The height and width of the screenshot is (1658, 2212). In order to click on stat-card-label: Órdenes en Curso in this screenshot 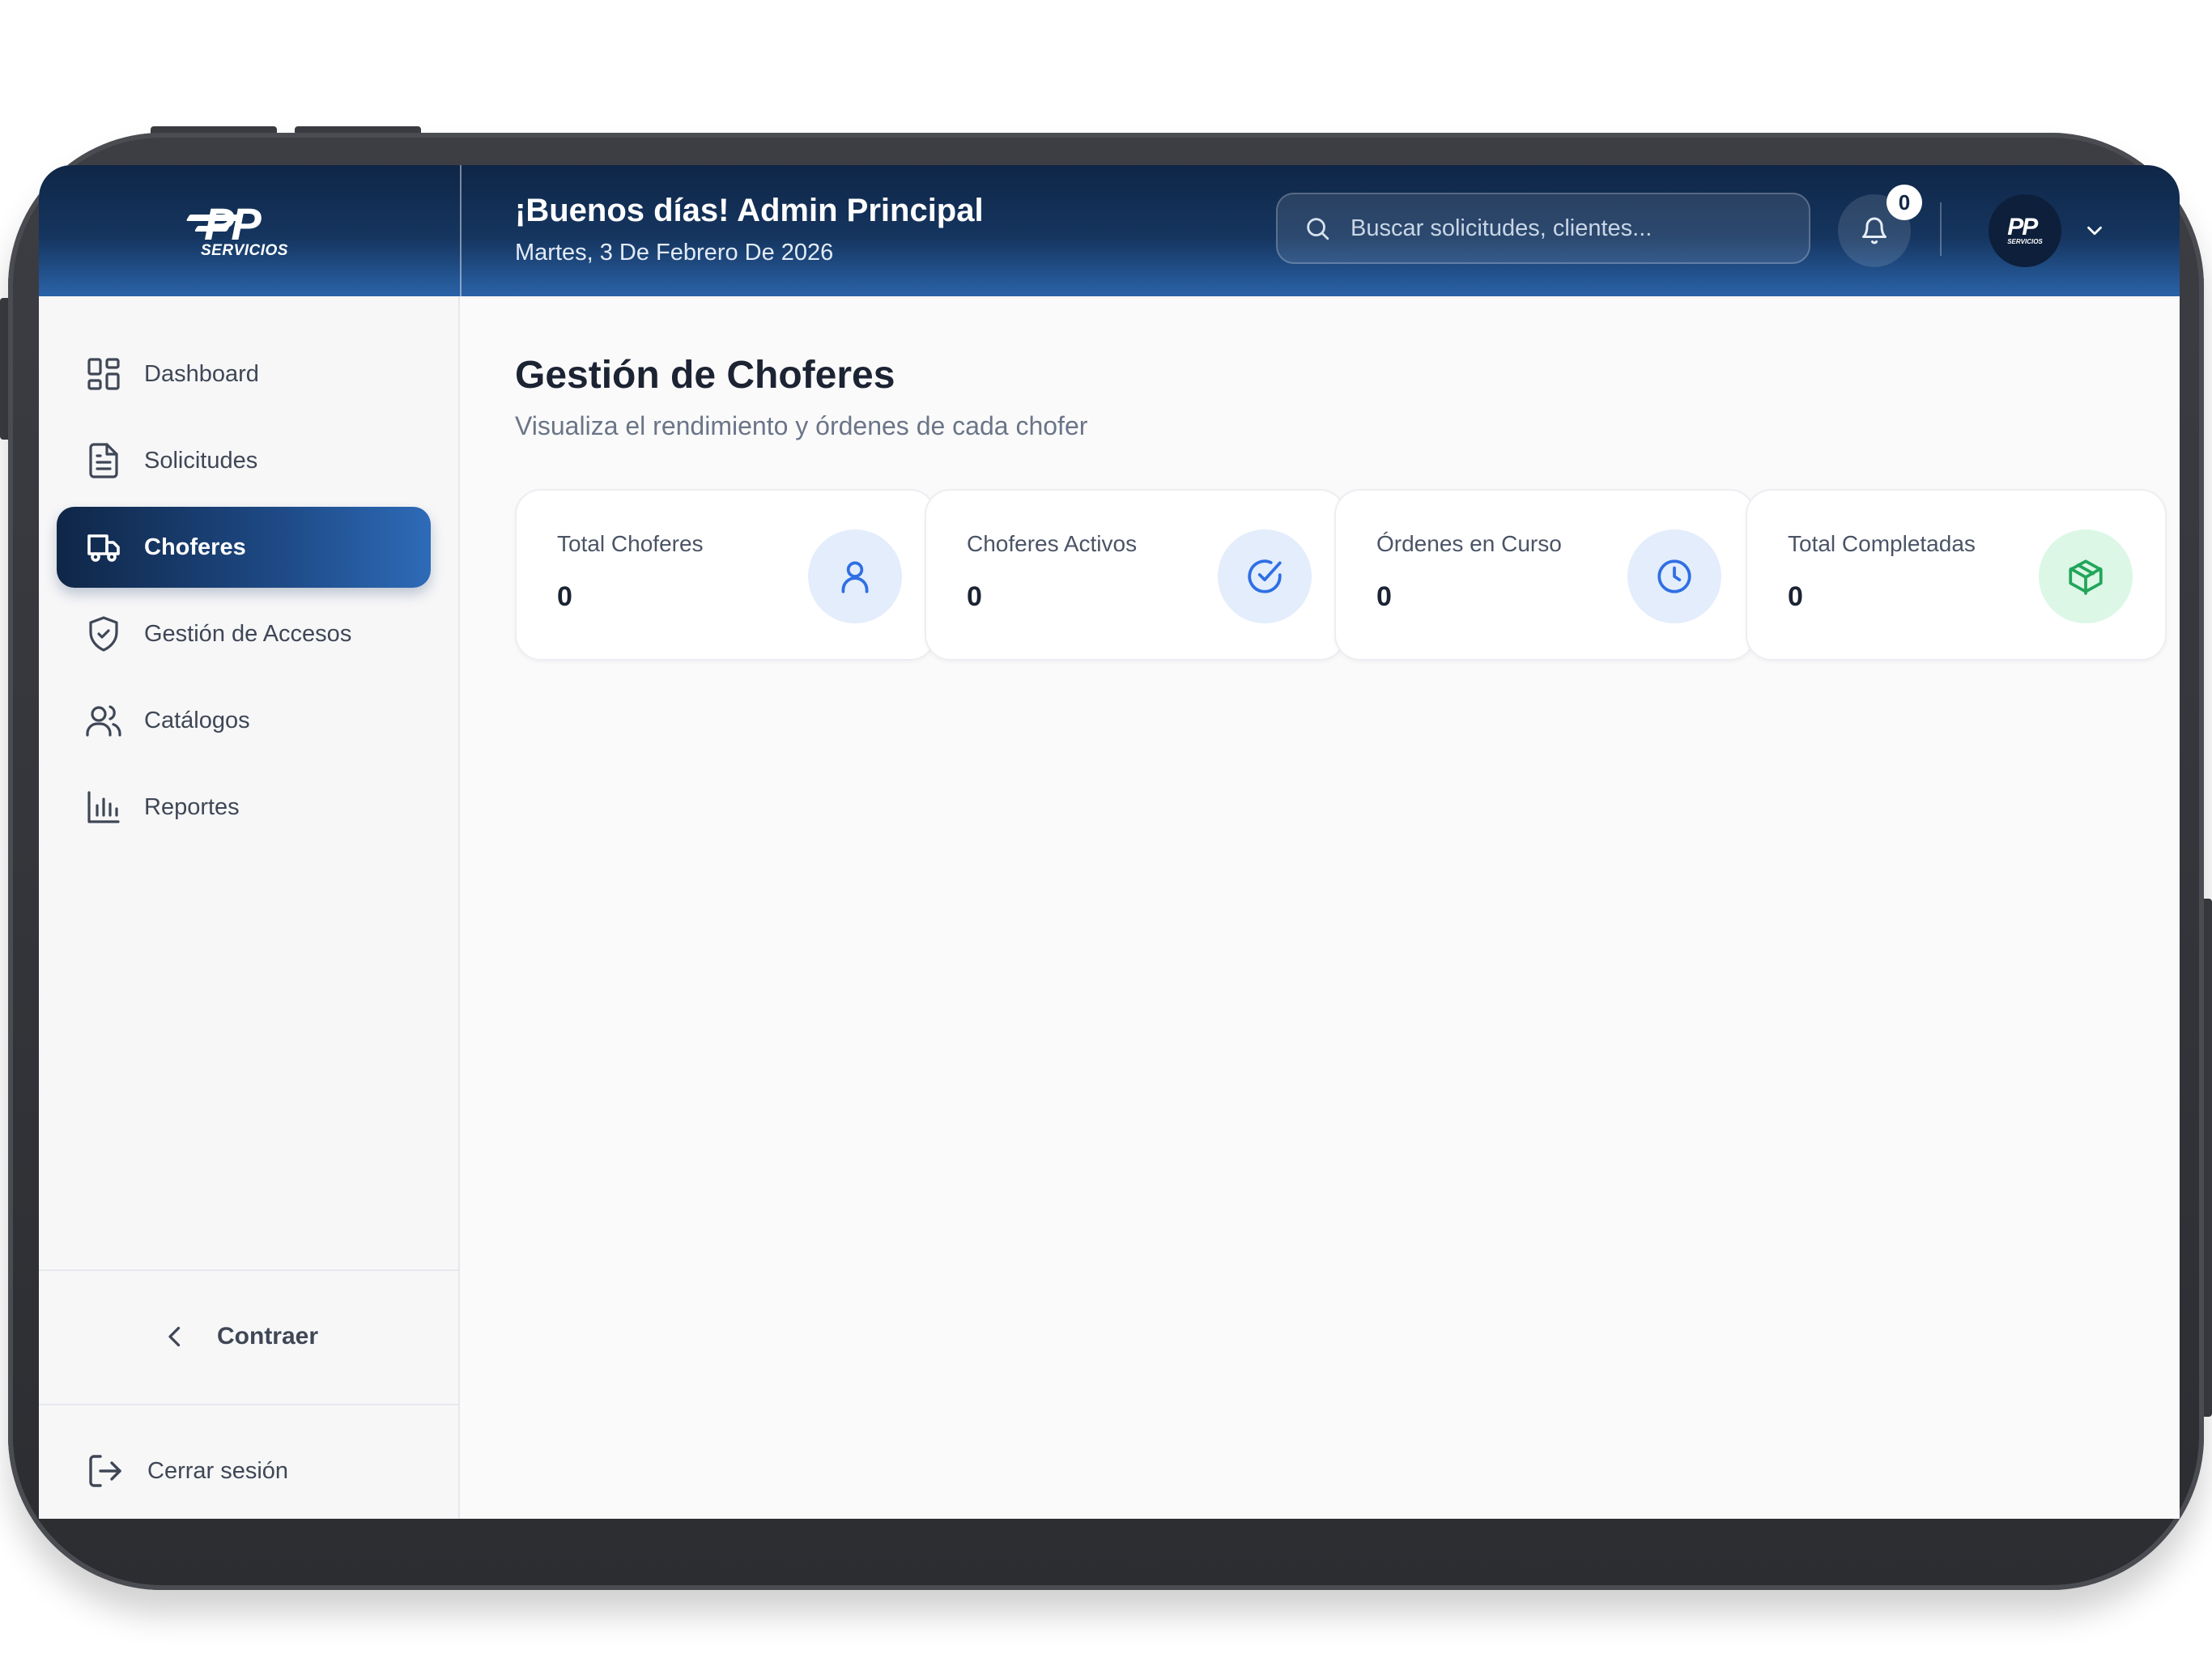, I will do `click(1469, 543)`.